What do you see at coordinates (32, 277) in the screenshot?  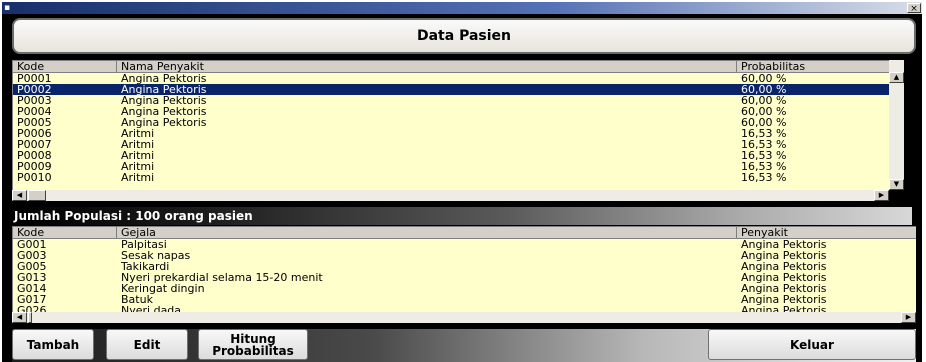 I see `row-kode: G013` at bounding box center [32, 277].